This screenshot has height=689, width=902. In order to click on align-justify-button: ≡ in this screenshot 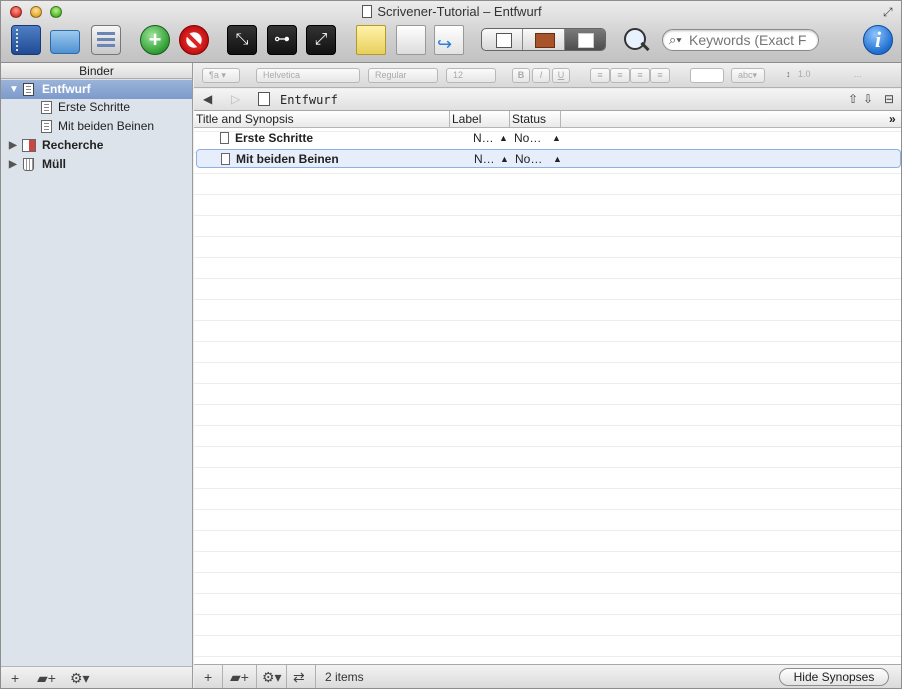, I will do `click(660, 75)`.